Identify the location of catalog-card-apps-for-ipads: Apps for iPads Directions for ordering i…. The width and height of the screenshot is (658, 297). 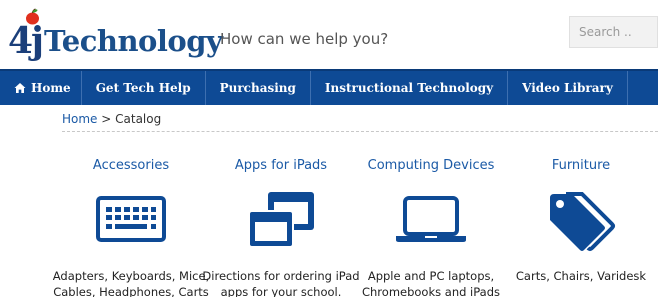
(280, 223).